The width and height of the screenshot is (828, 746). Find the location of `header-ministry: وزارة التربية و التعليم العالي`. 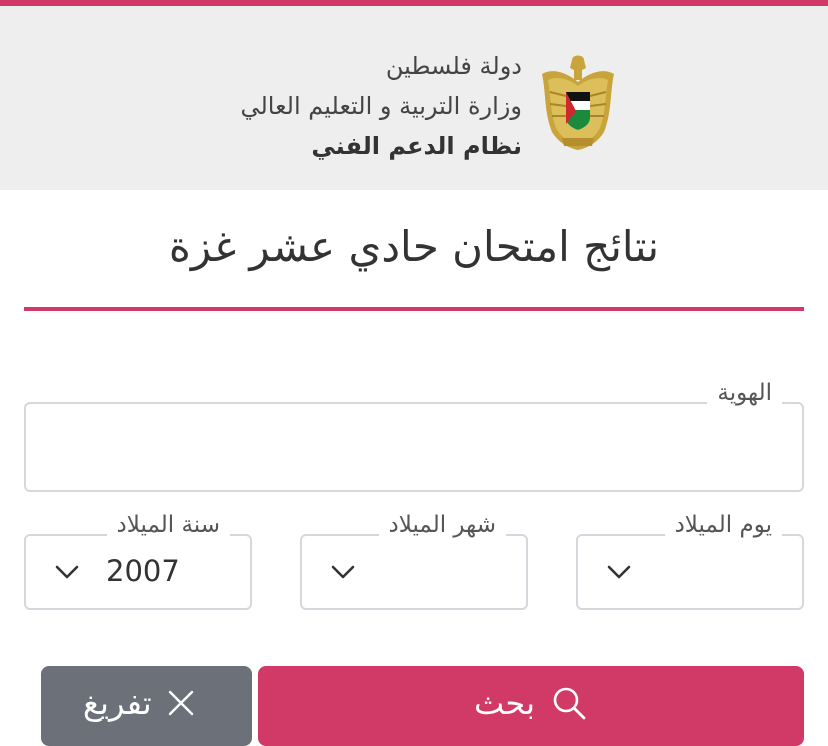

header-ministry: وزارة التربية و التعليم العالي is located at coordinates (381, 106).